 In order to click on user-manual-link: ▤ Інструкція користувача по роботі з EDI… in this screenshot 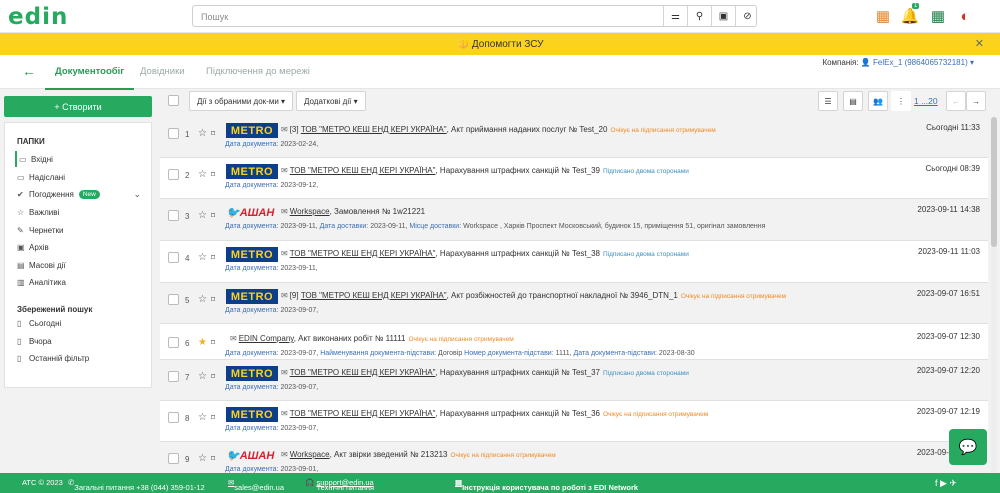, I will do `click(546, 485)`.